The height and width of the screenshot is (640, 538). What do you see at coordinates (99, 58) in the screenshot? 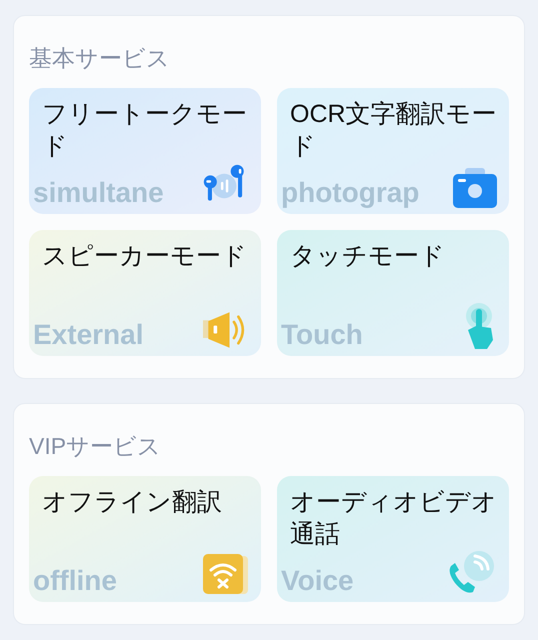
I see `section-title: 基本サービス` at bounding box center [99, 58].